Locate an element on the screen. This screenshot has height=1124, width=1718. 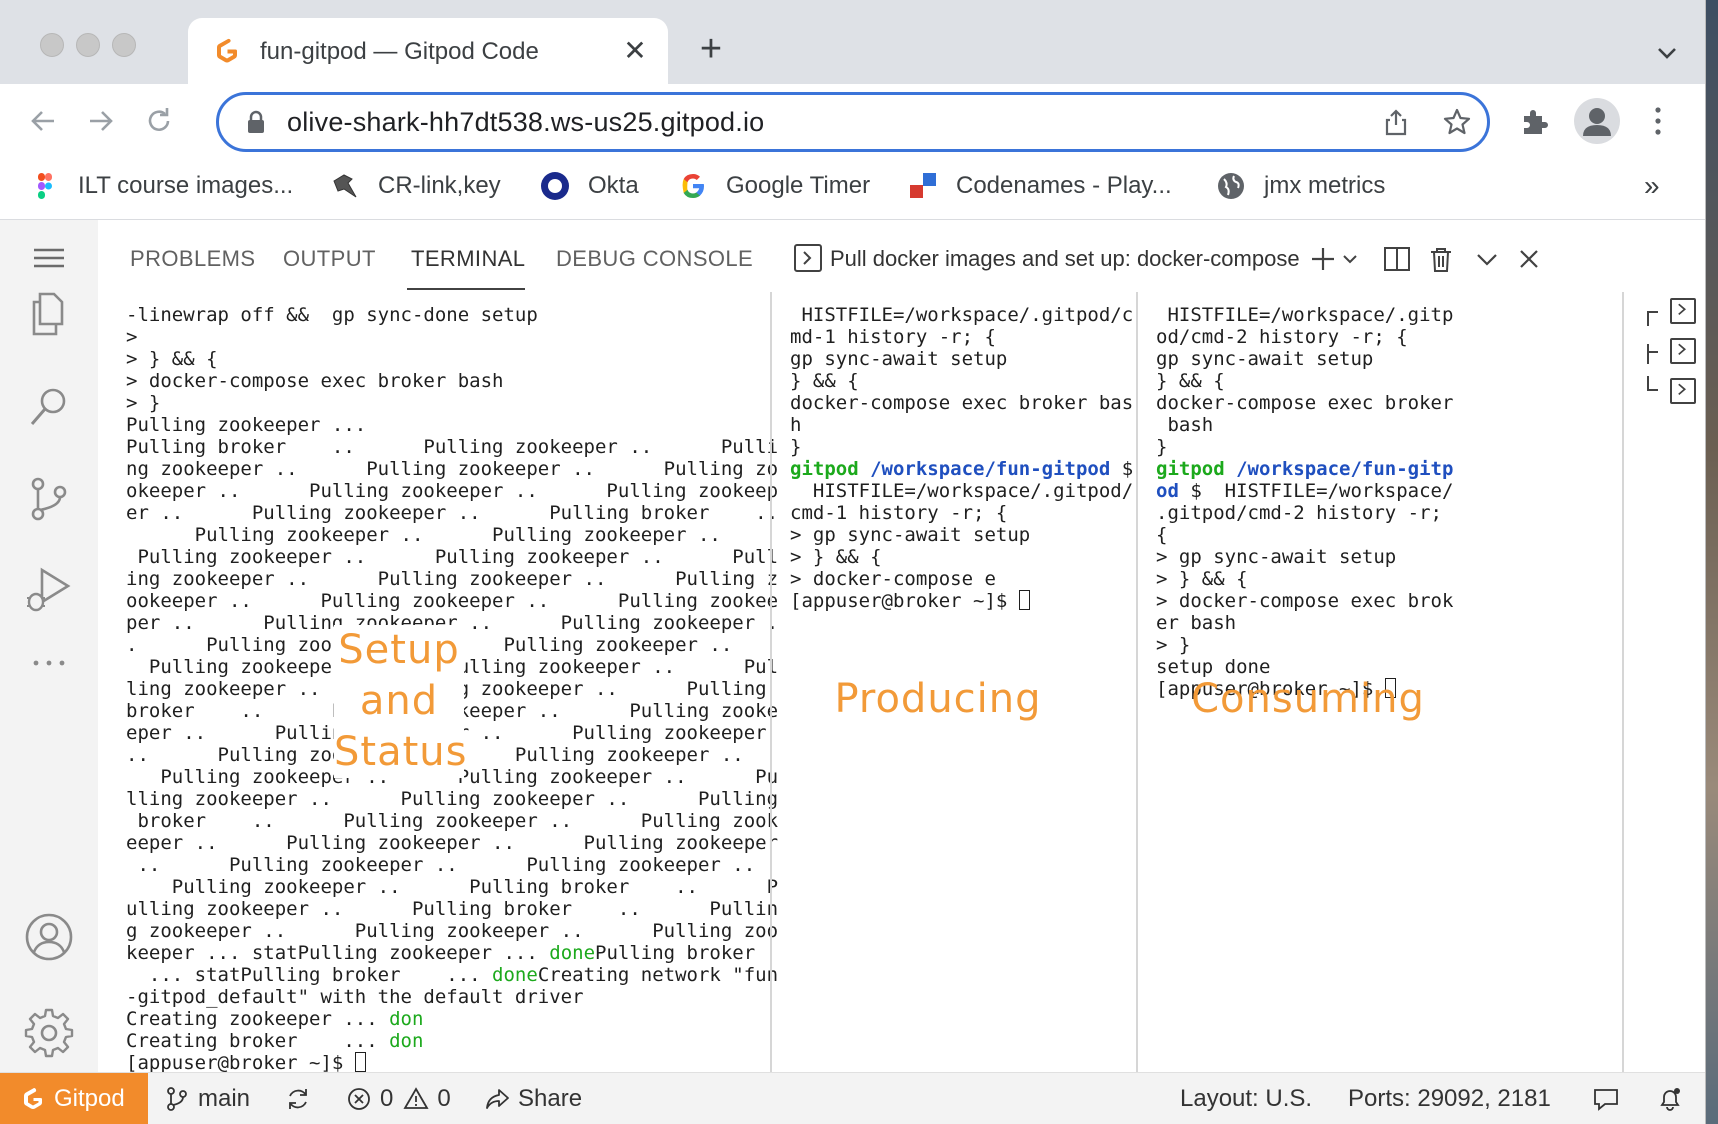
more-views-icon is located at coordinates (49, 663).